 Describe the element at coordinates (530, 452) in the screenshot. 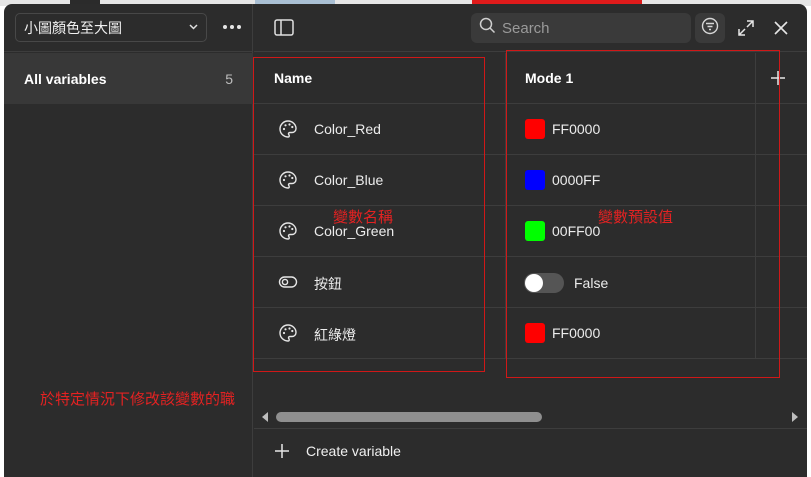

I see `table-footer: Create variable` at that location.